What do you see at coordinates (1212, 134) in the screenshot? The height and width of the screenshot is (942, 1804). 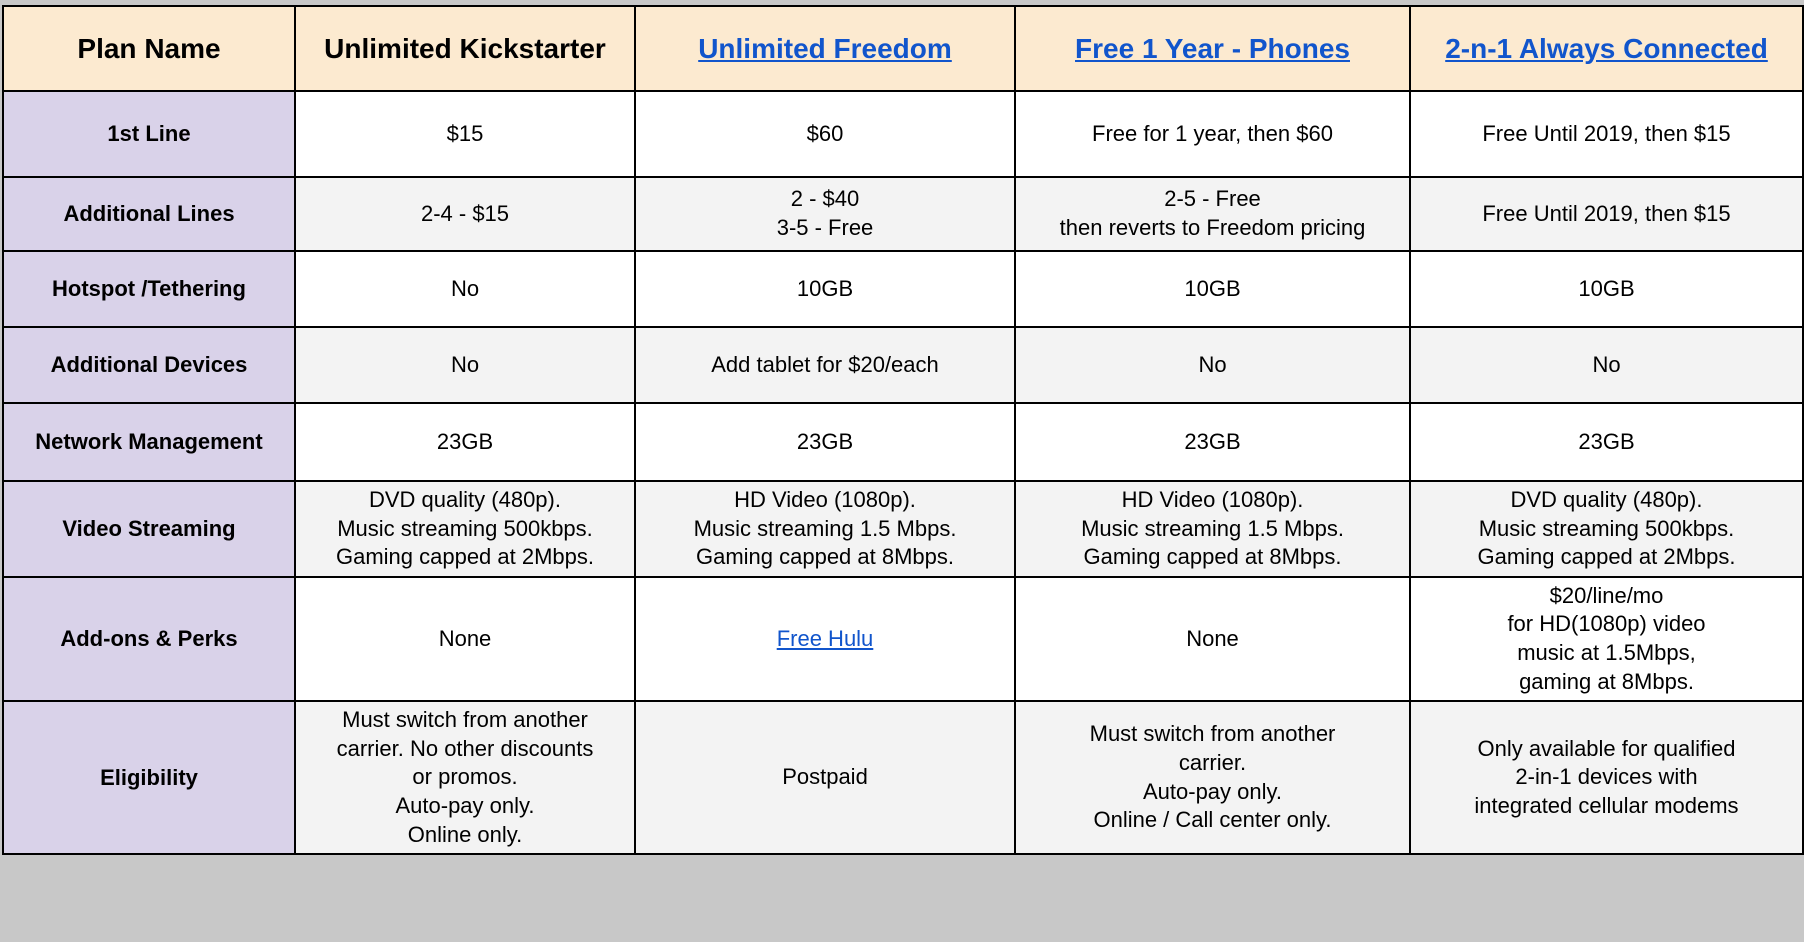 I see `cell-1st-line-free1year: Free for 1 year, then $60` at bounding box center [1212, 134].